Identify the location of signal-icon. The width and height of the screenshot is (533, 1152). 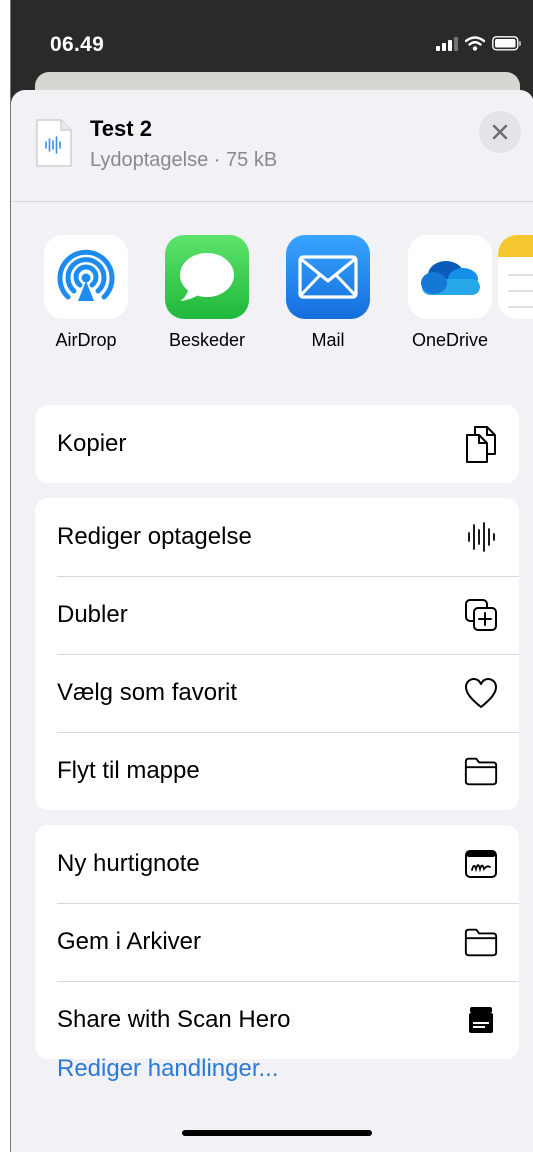
(447, 43).